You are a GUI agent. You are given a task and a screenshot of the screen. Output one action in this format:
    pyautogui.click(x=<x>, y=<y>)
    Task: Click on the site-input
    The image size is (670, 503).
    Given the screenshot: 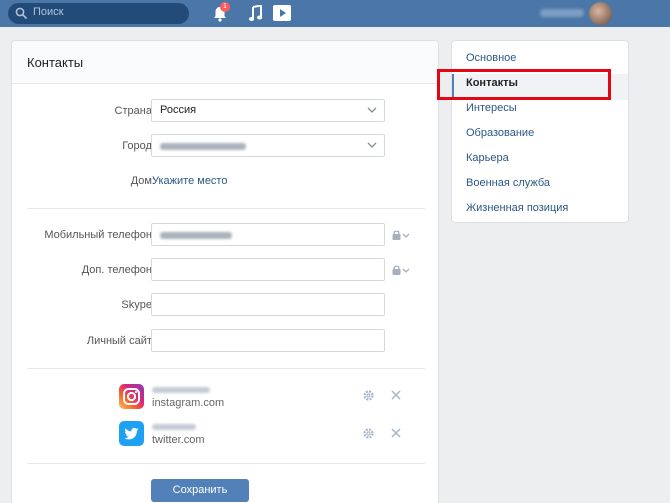 What is the action you would take?
    pyautogui.click(x=268, y=340)
    